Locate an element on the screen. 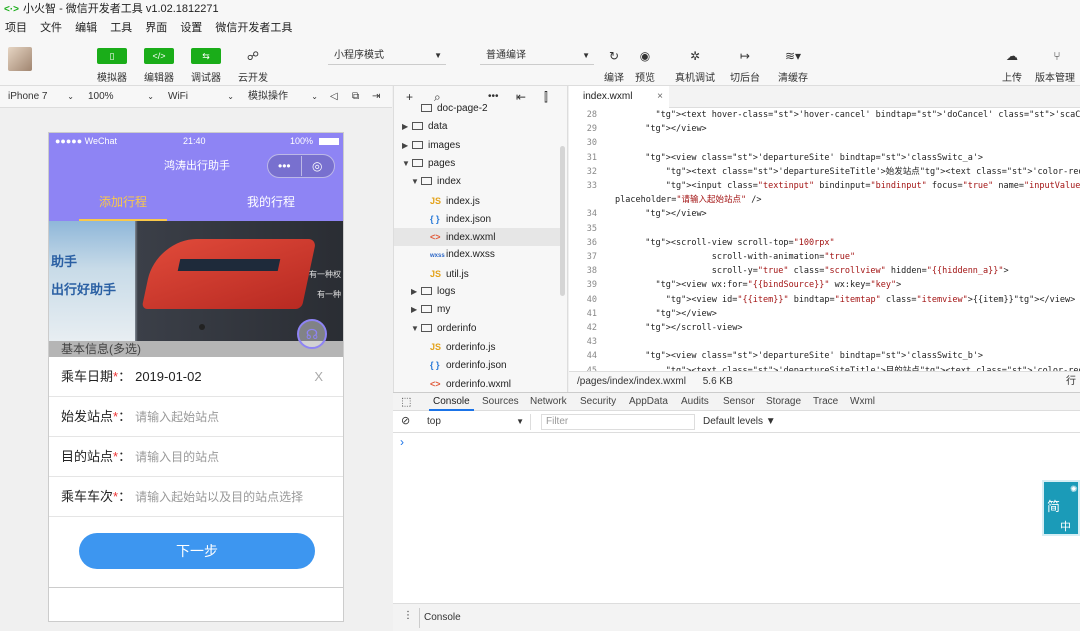 The width and height of the screenshot is (1080, 631). destination-row: 目的站点*： 请输入目的站点 is located at coordinates (196, 457).